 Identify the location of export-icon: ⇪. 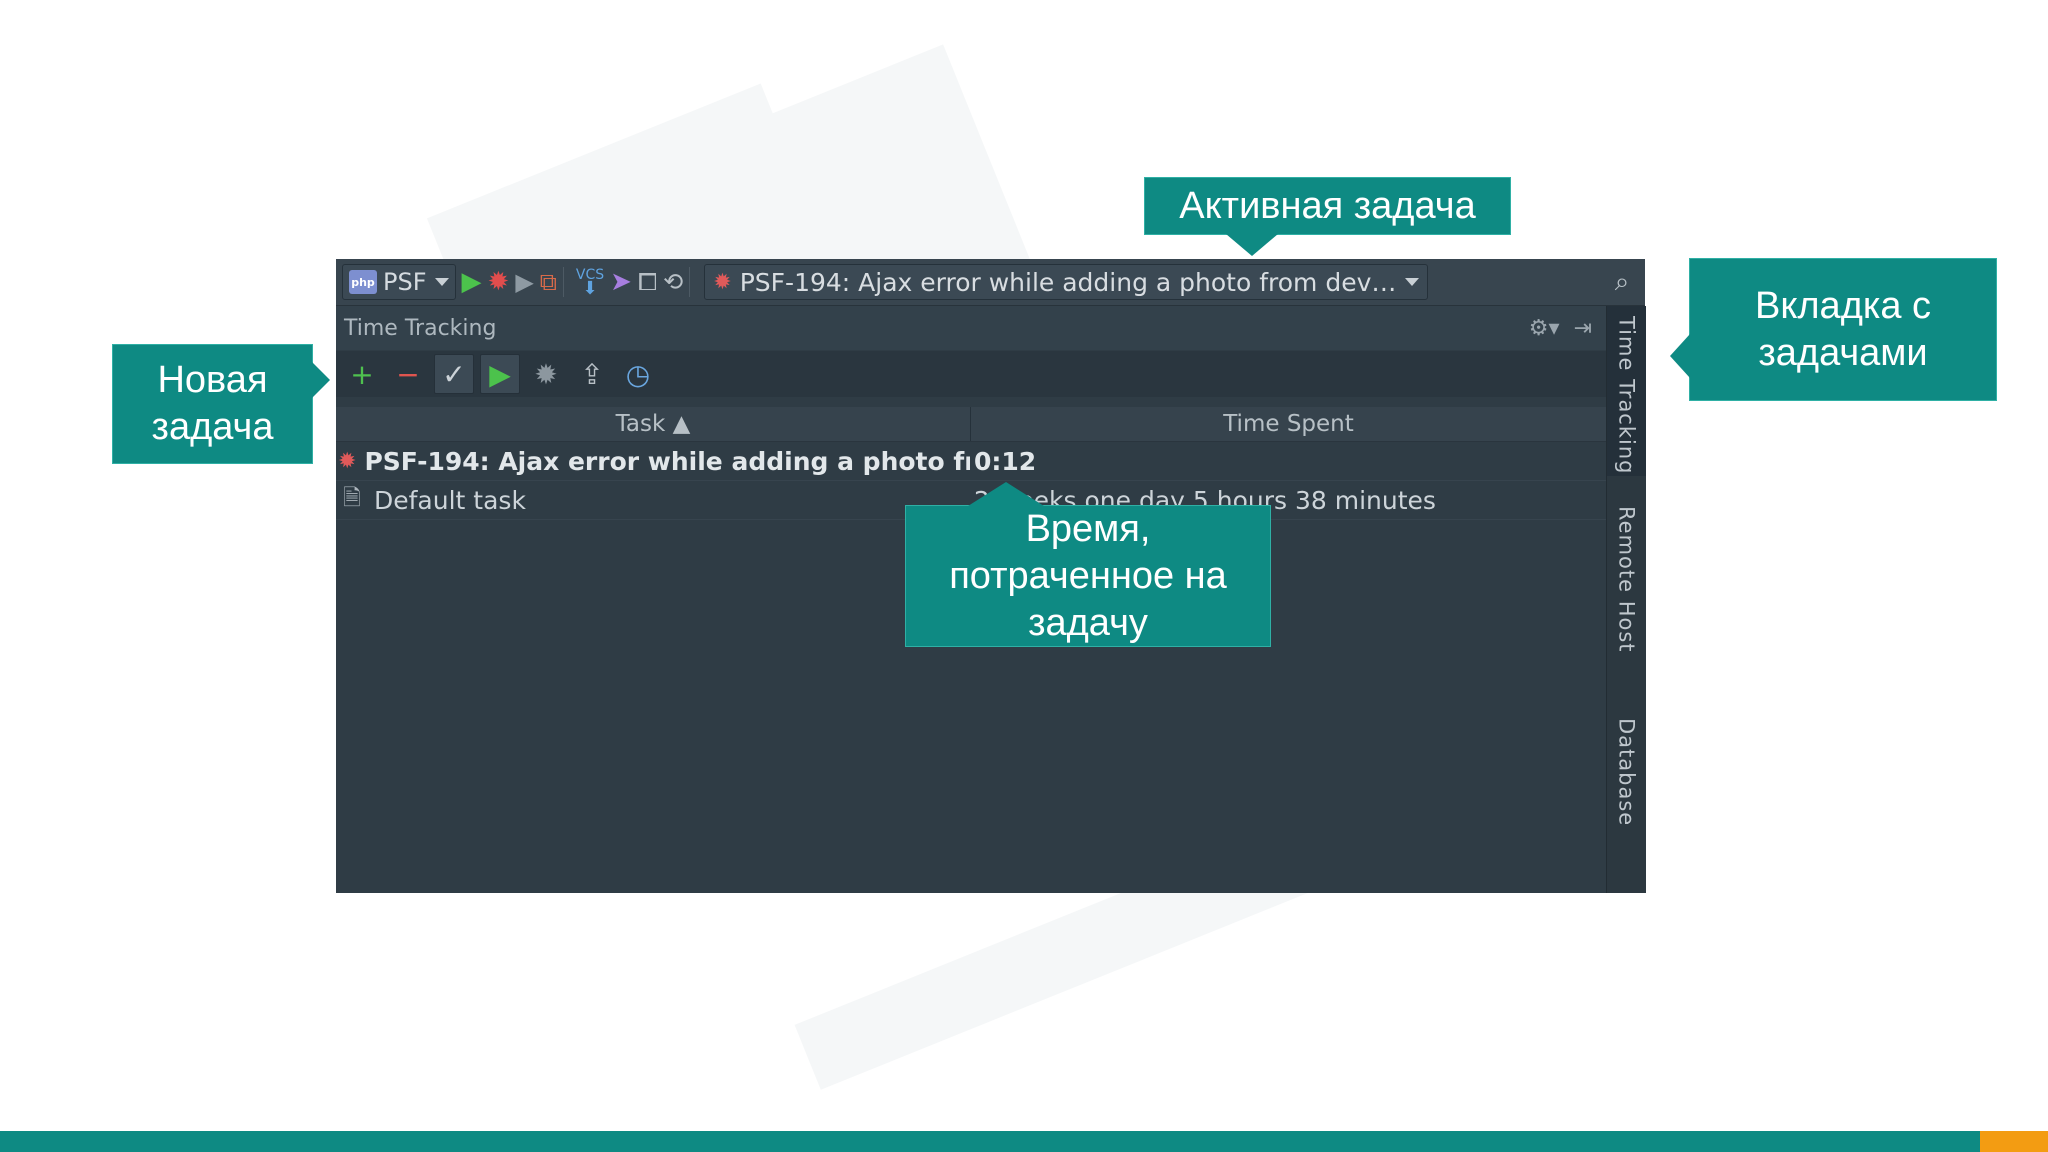
(592, 374).